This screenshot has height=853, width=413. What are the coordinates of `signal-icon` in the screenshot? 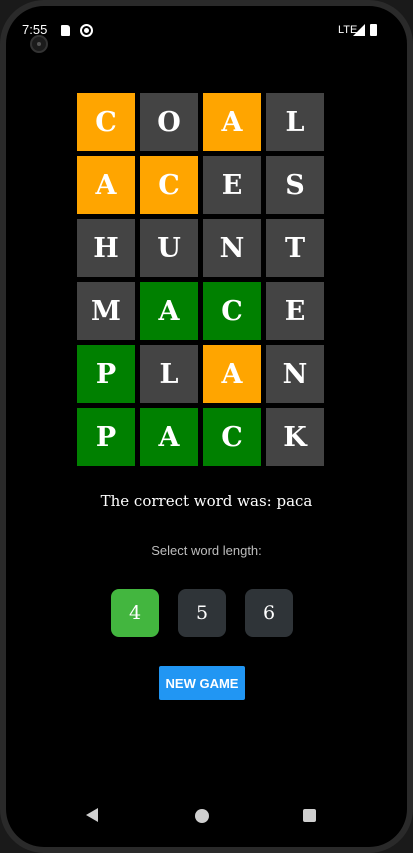 It's located at (359, 30).